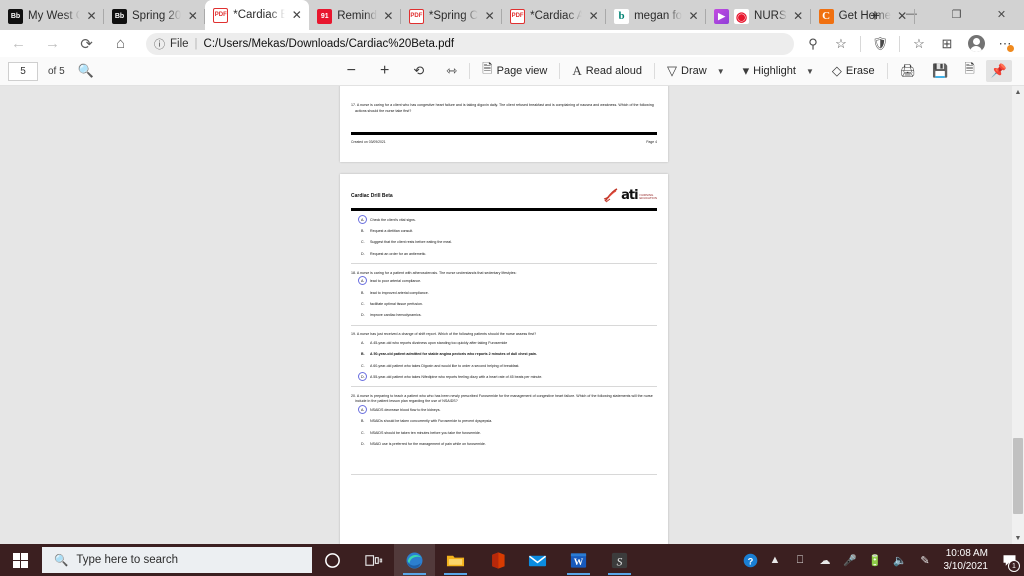 Image resolution: width=1024 pixels, height=576 pixels. Describe the element at coordinates (1018, 92) in the screenshot. I see `scroll-up-arrow: ▲` at that location.